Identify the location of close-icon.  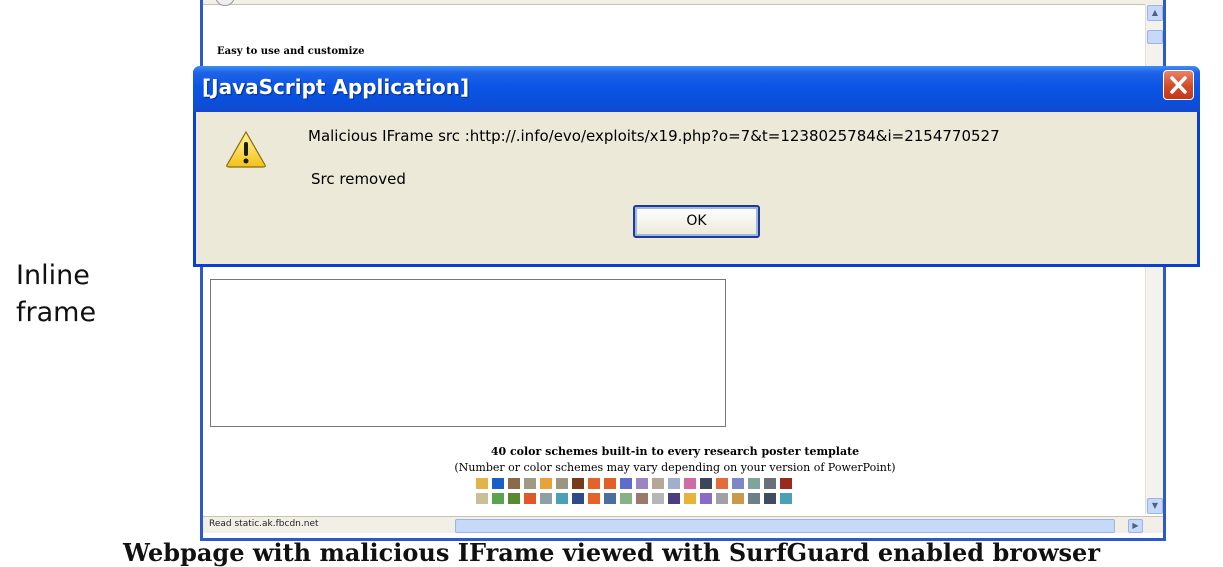
(1178, 85).